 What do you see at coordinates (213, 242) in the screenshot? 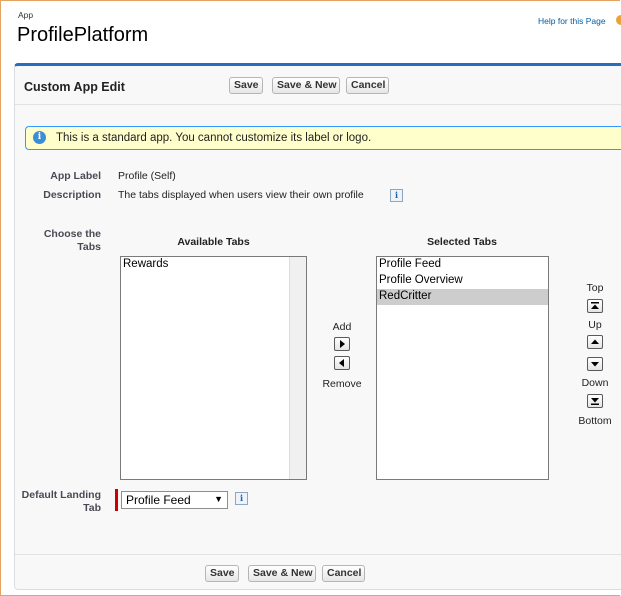
I see `available-tabs-header: Available Tabs` at bounding box center [213, 242].